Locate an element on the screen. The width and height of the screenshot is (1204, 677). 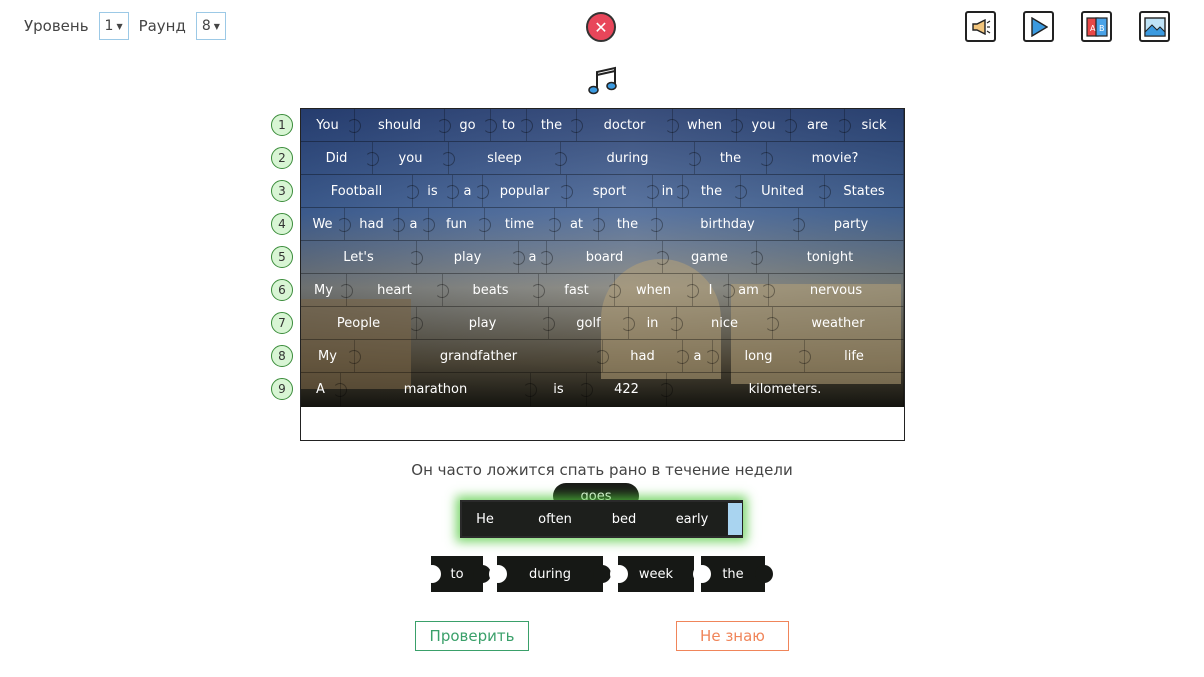
word-piece-option: week is located at coordinates (652, 574).